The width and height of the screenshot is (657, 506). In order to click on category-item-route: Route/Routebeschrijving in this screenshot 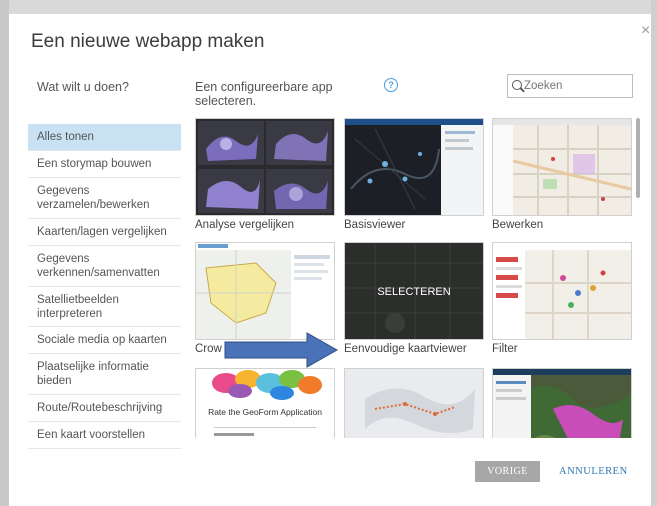, I will do `click(104, 408)`.